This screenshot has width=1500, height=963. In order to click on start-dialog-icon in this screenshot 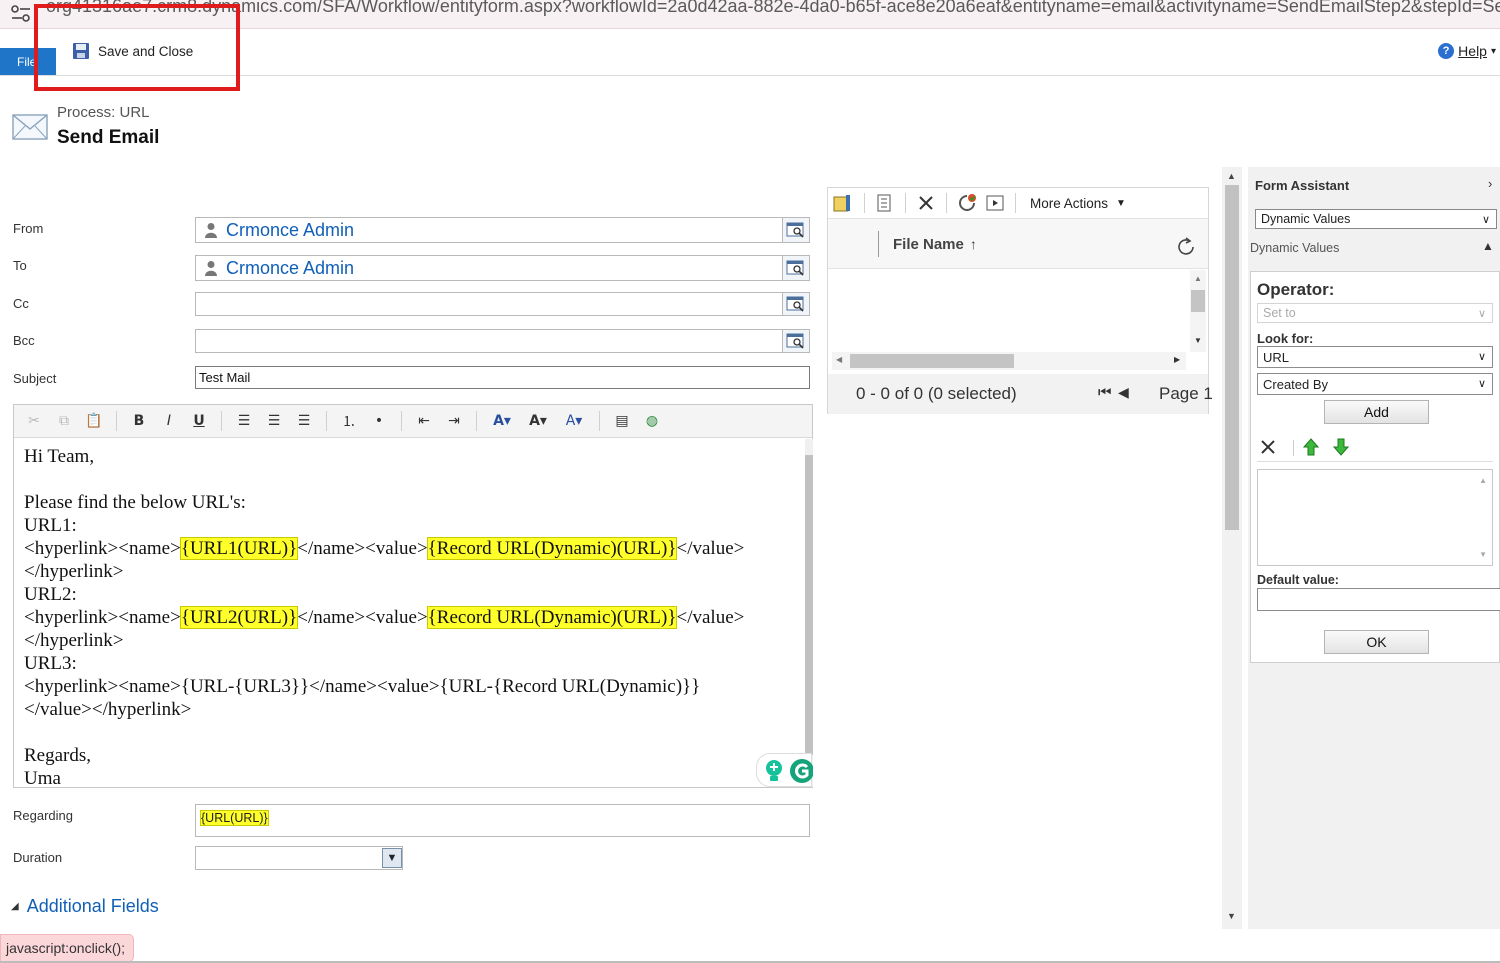, I will do `click(995, 203)`.